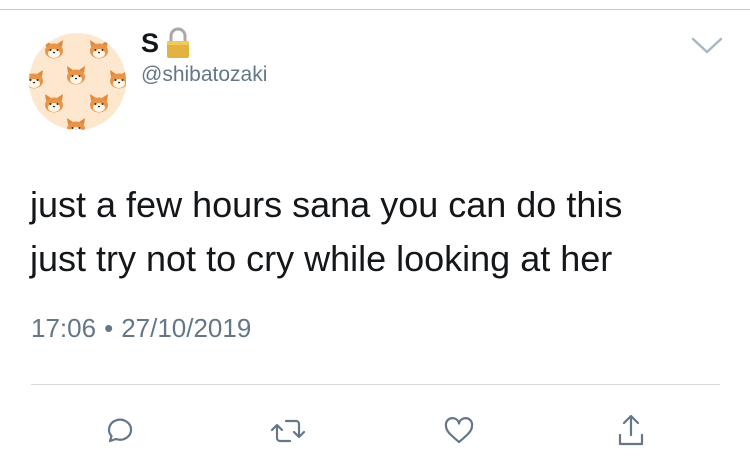 Image resolution: width=750 pixels, height=472 pixels. I want to click on avatar, so click(77, 81).